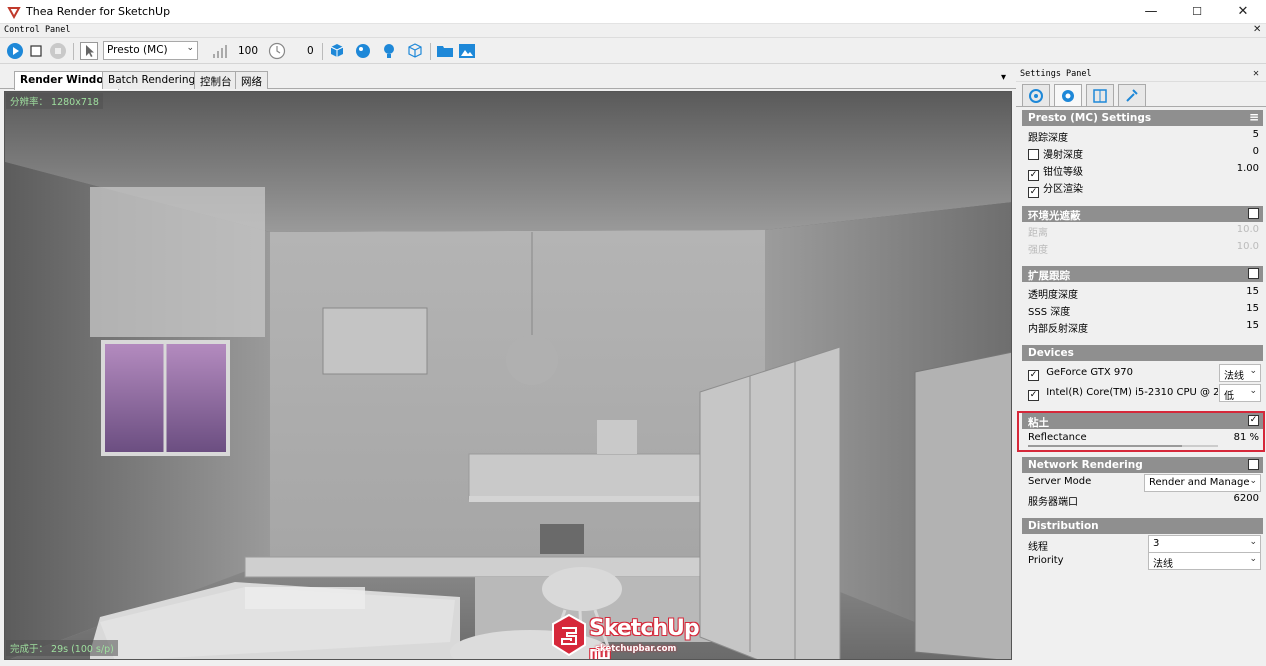 The image size is (1266, 666). I want to click on diffuse-depth-label: 漫射深度, so click(1063, 155).